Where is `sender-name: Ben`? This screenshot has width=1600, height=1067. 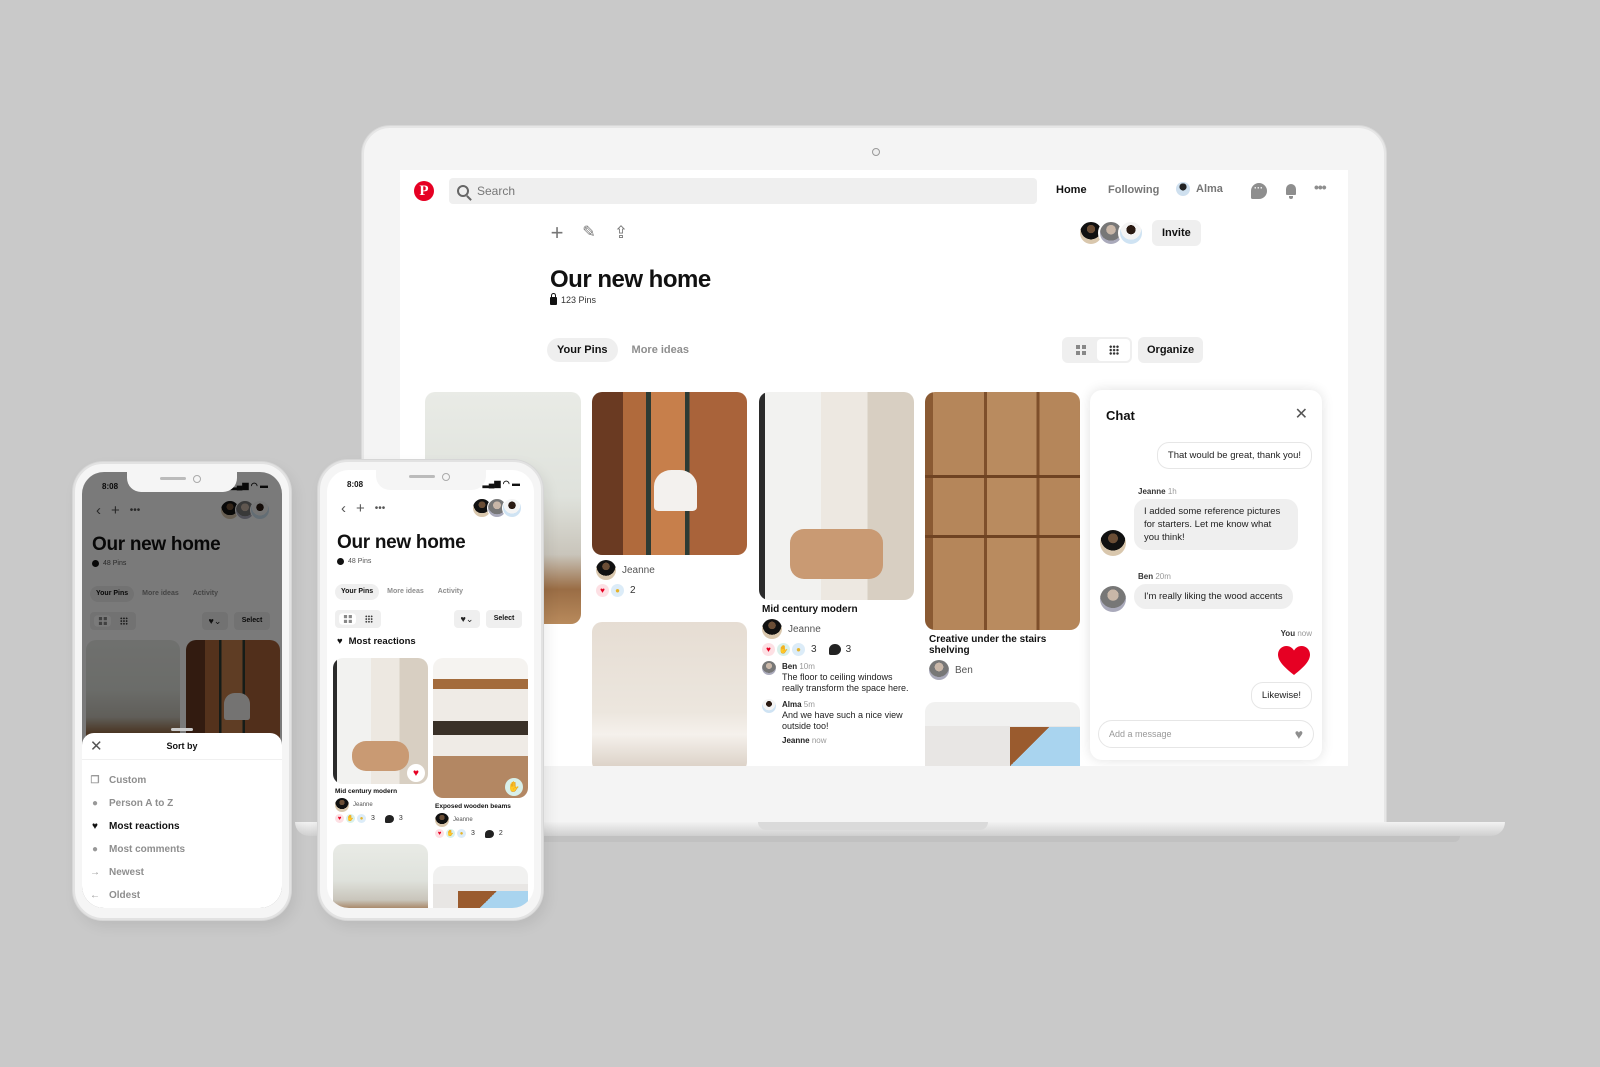 sender-name: Ben is located at coordinates (1146, 576).